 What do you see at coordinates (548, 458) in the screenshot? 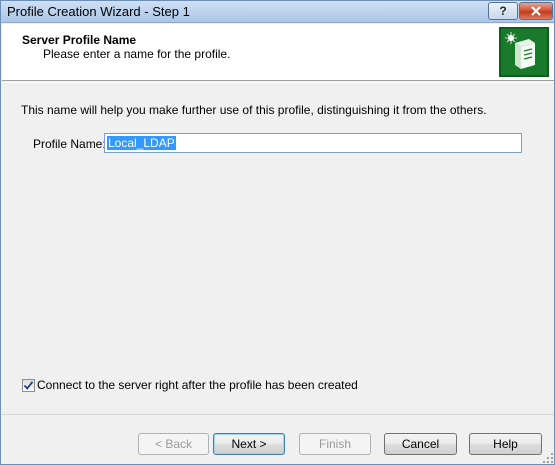
I see `resize-grip-icon` at bounding box center [548, 458].